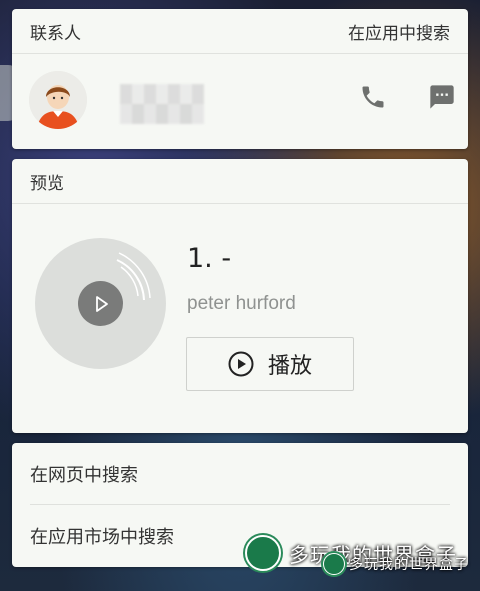  Describe the element at coordinates (240, 181) in the screenshot. I see `preview-header: 预览` at that location.